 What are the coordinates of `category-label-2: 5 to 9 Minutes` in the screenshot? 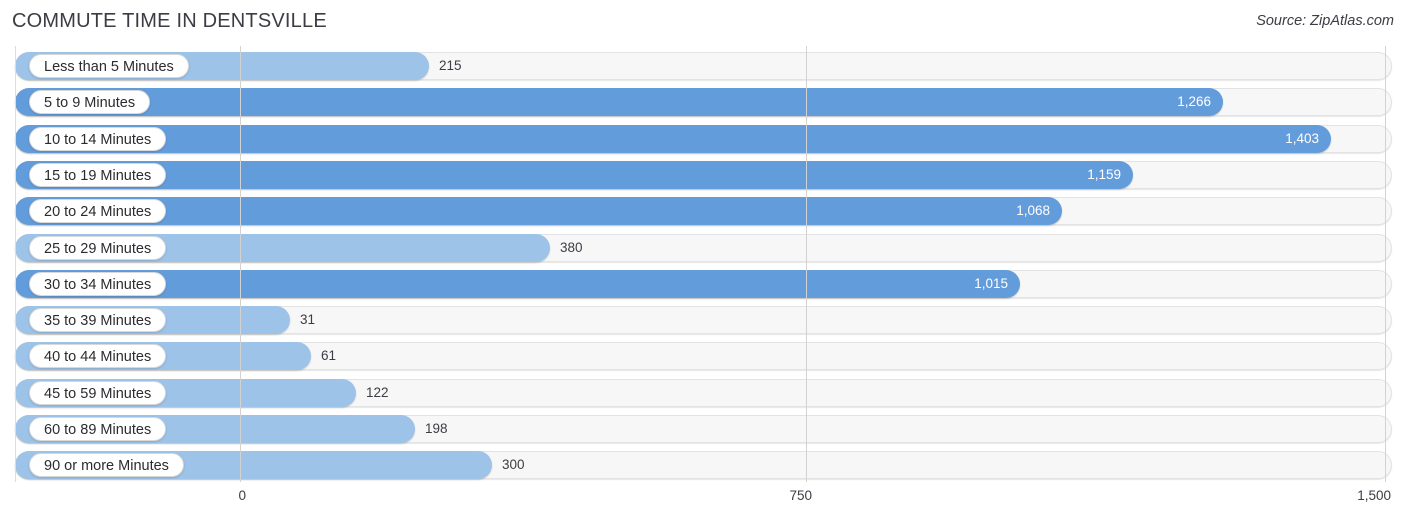 It's located at (90, 102).